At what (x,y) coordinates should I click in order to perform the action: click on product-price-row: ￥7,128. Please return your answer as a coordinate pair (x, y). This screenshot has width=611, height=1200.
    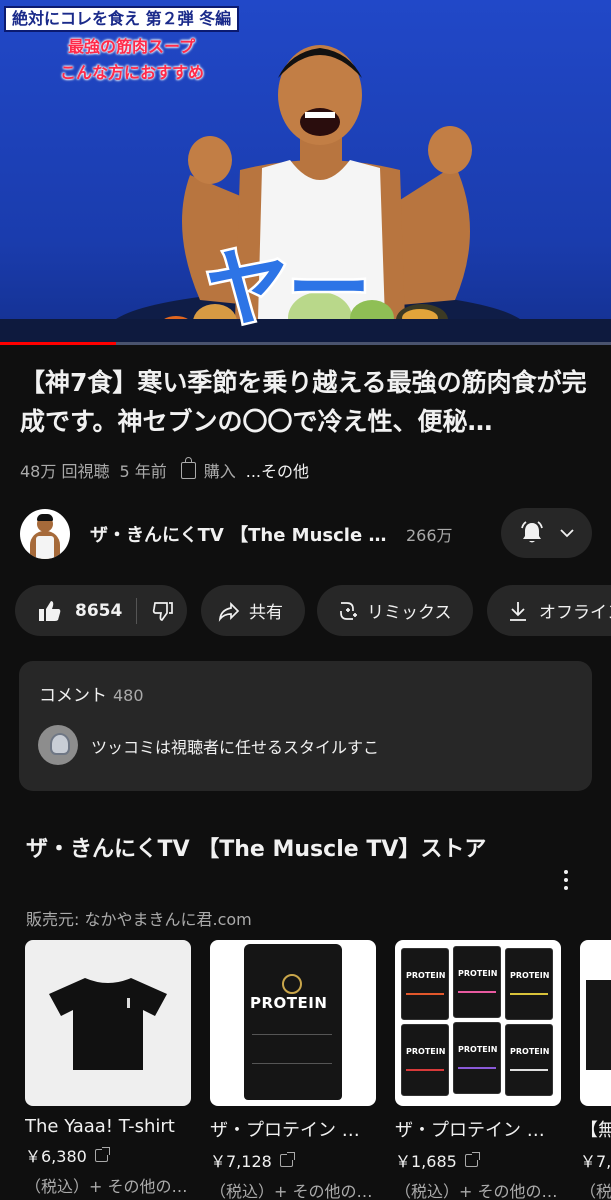
    Looking at the image, I should click on (294, 1160).